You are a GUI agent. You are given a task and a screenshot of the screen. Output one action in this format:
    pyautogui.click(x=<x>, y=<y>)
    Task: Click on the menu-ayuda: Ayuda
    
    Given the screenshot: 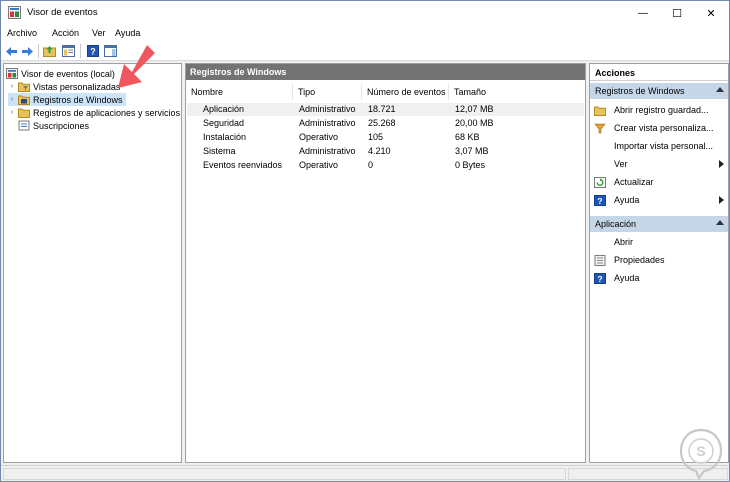 What is the action you would take?
    pyautogui.click(x=127, y=33)
    